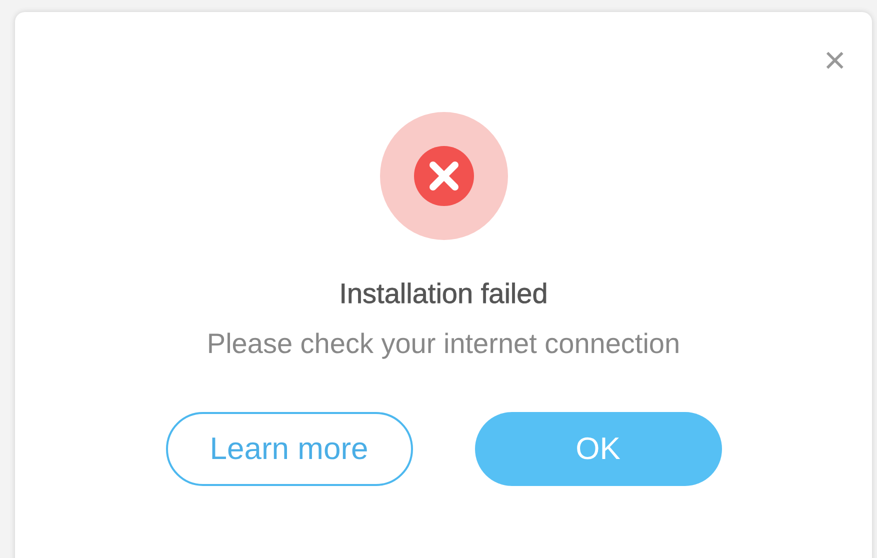 This screenshot has height=558, width=877. Describe the element at coordinates (444, 176) in the screenshot. I see `error-icon` at that location.